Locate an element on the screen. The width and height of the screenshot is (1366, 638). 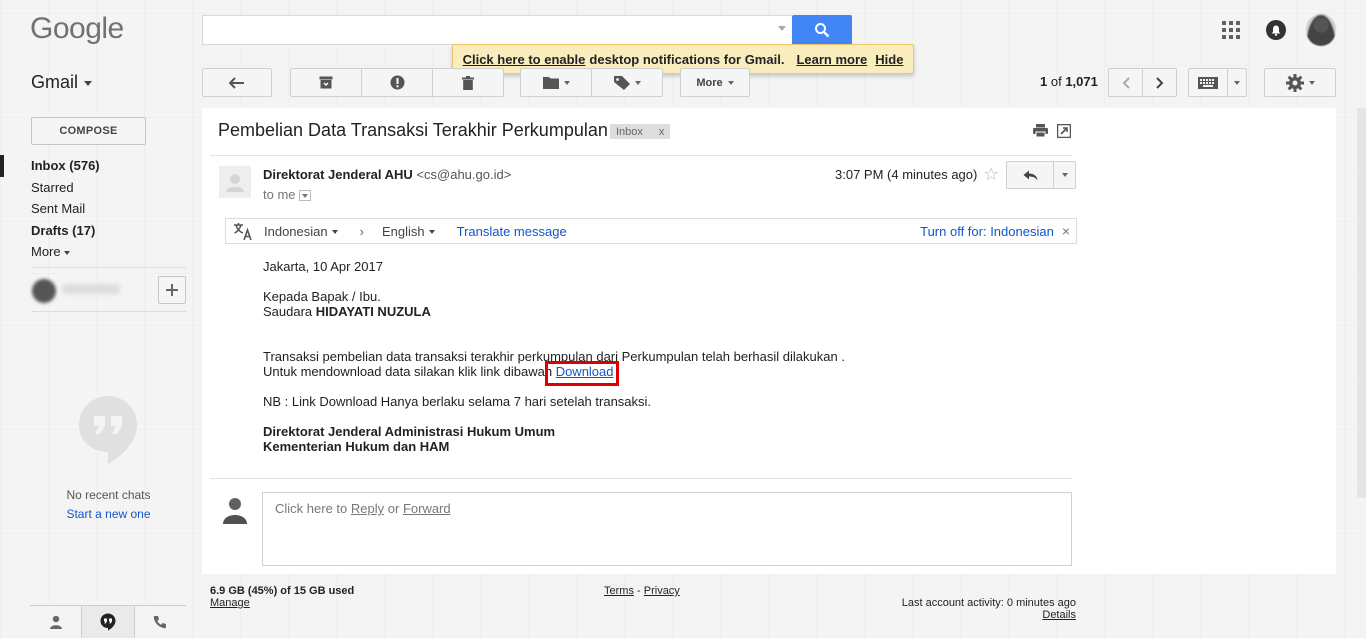
back-to-inbox-button is located at coordinates (237, 82).